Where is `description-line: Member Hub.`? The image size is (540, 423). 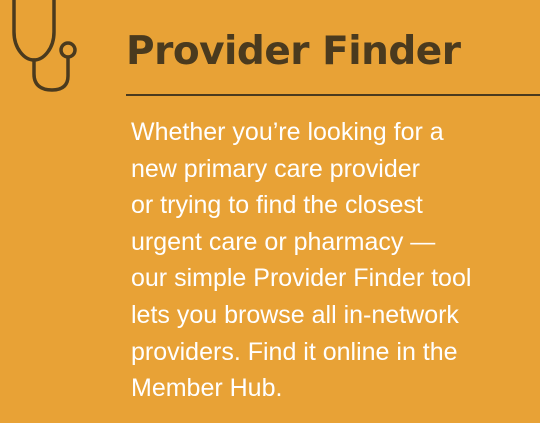
description-line: Member Hub. is located at coordinates (207, 388).